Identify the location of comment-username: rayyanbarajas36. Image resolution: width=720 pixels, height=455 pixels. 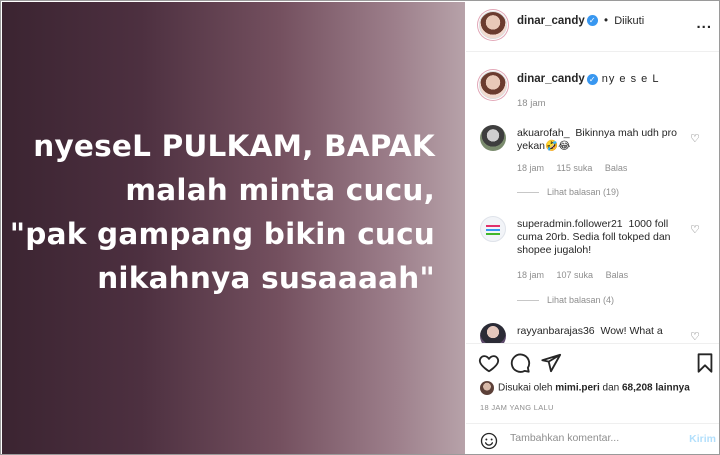
(556, 331).